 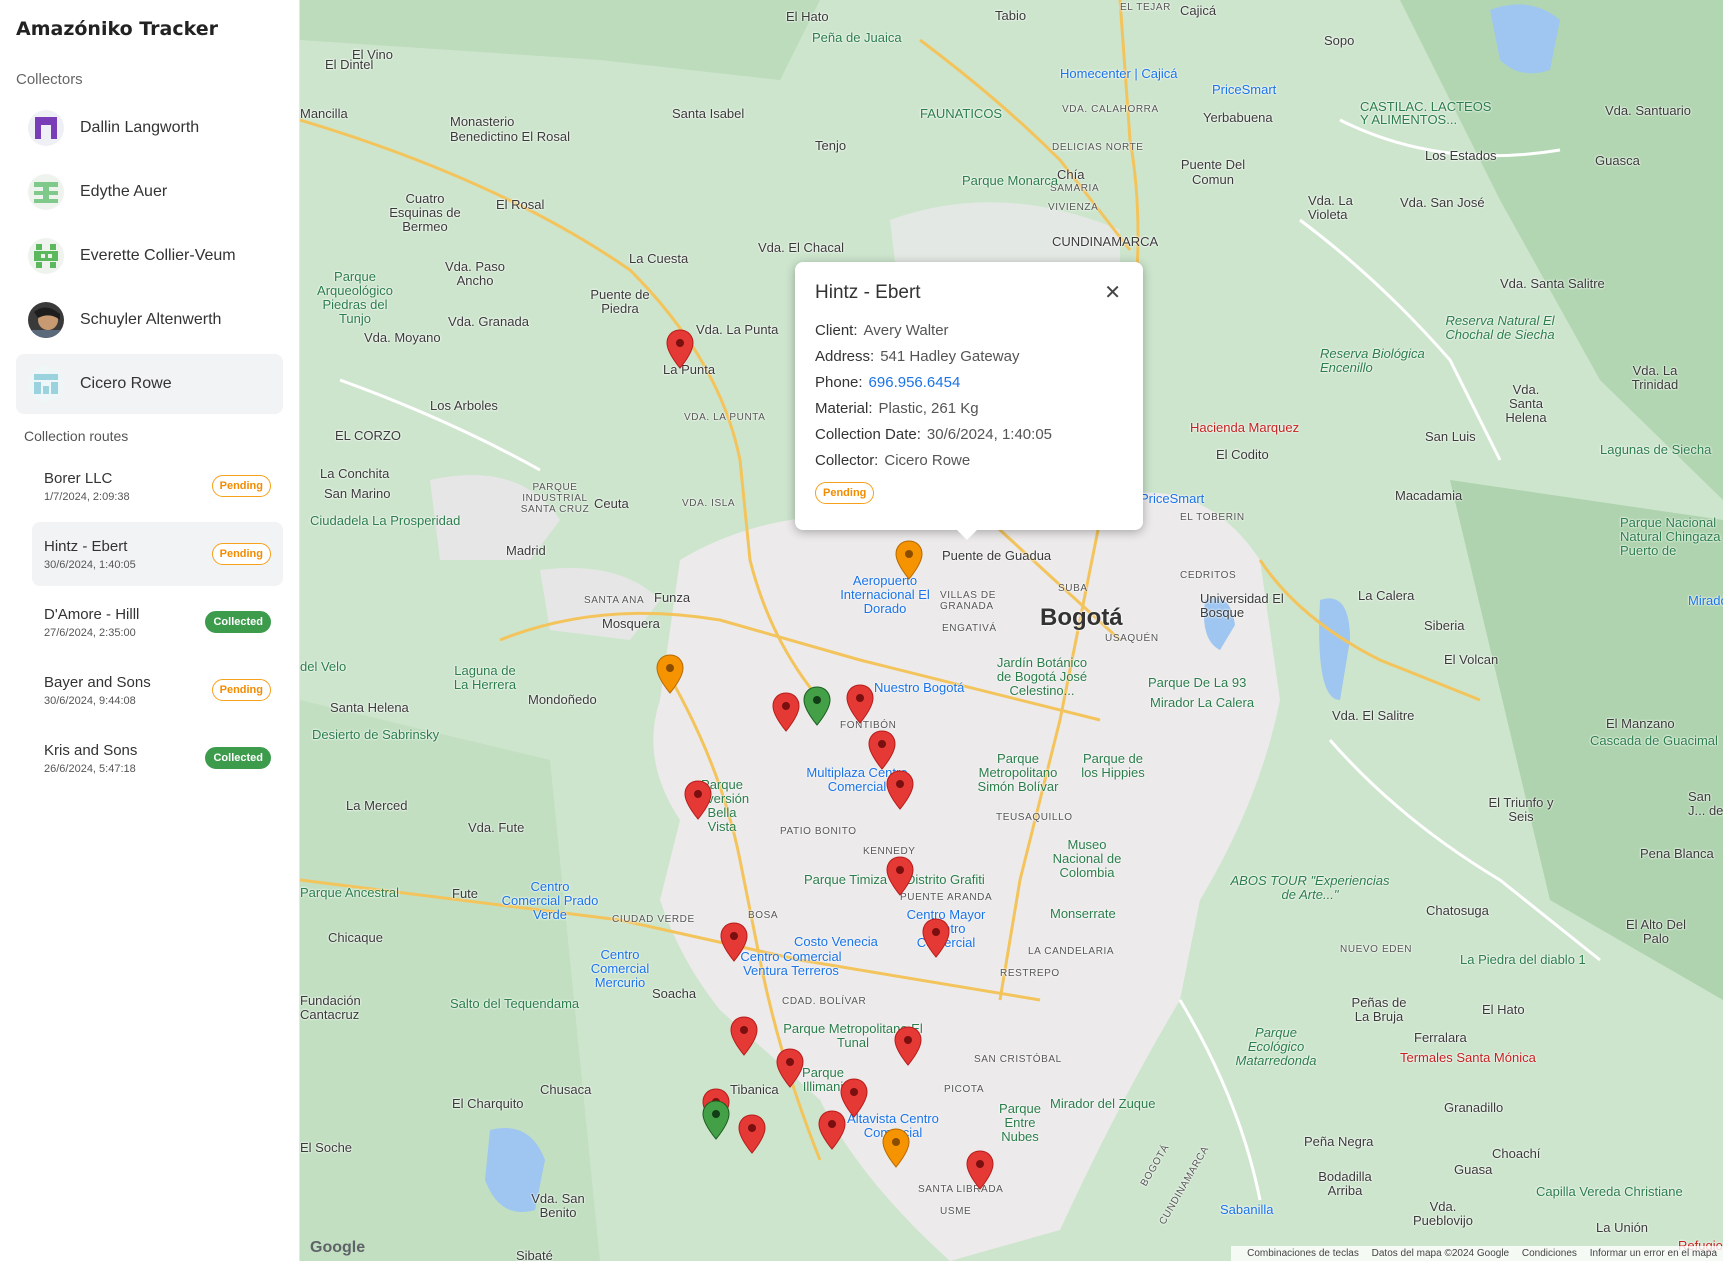 I want to click on map-label: Chicaque, so click(x=355, y=937).